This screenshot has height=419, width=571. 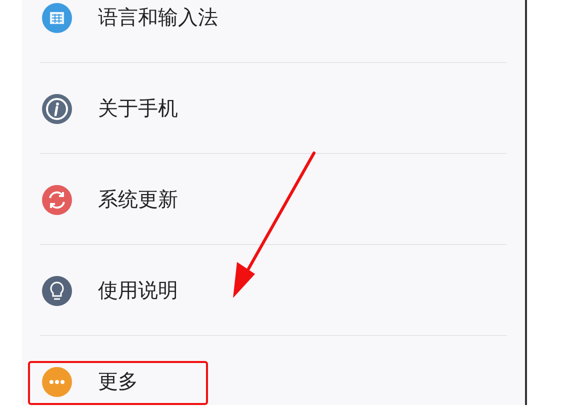 What do you see at coordinates (273, 370) in the screenshot?
I see `settings-item: 更多` at bounding box center [273, 370].